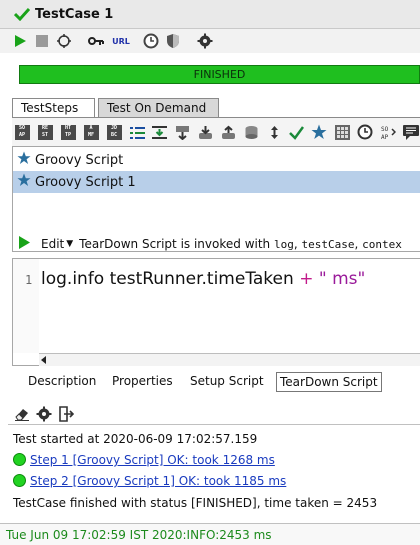  I want to click on main-toolbar: URL, so click(210, 41).